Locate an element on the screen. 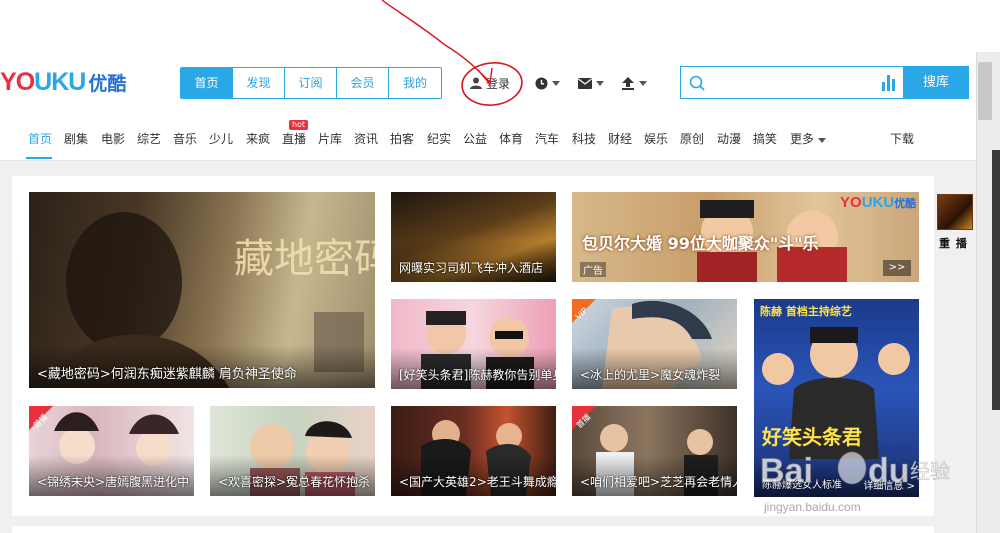  tile-guochan-yingxiong: <国产大英雄2>老王斗舞成瘾 is located at coordinates (473, 451).